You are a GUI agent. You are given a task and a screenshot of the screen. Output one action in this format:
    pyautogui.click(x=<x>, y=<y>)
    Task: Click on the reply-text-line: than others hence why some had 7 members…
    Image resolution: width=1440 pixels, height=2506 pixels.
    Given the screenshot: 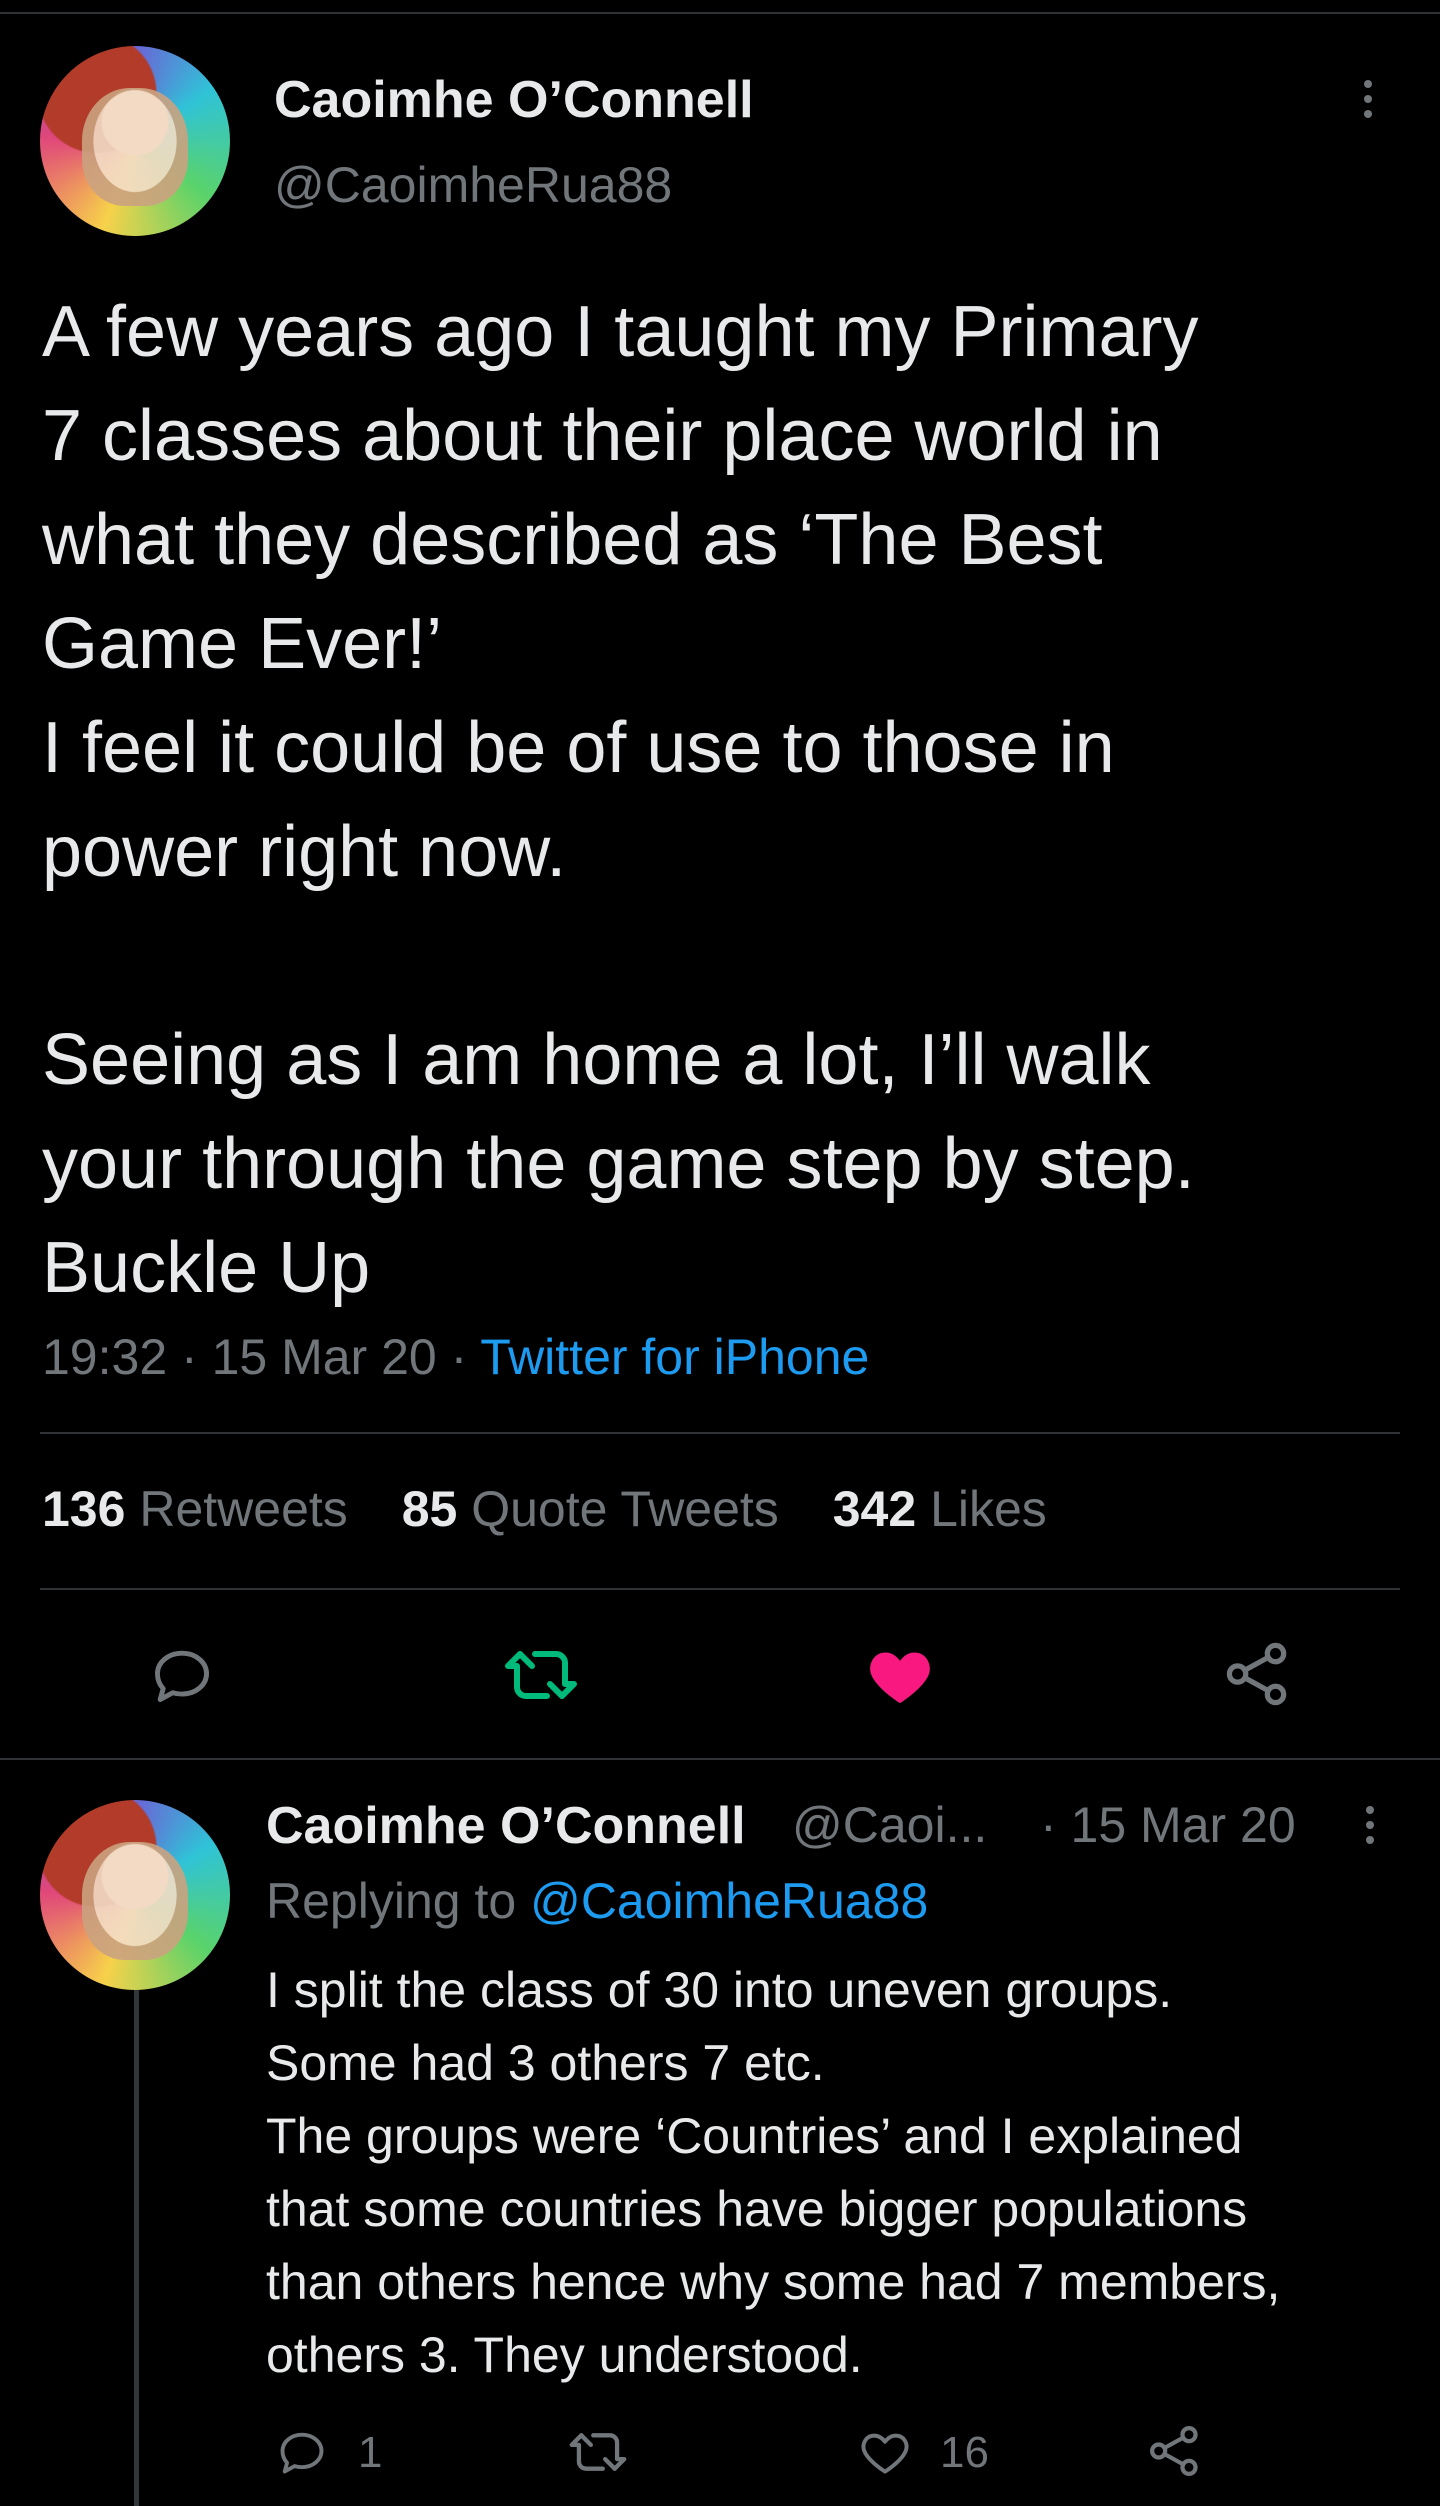 What is the action you would take?
    pyautogui.click(x=773, y=2282)
    